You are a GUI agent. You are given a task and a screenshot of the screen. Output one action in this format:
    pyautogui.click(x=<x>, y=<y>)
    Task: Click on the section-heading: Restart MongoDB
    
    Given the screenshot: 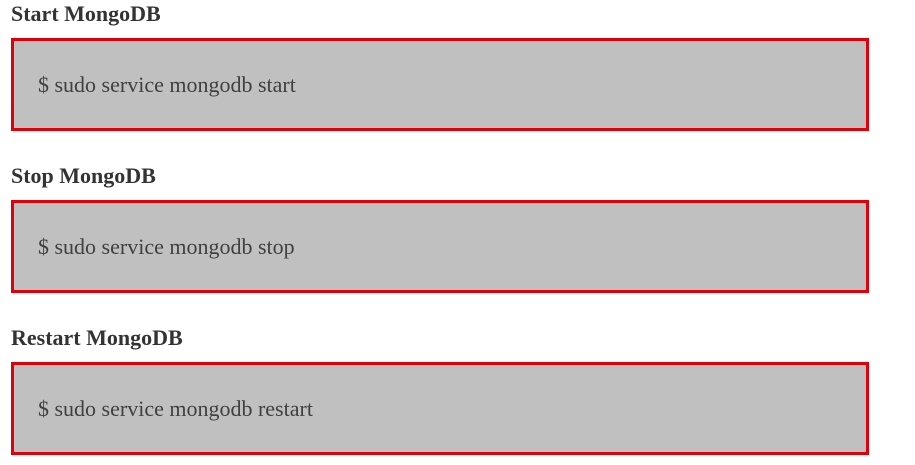 What is the action you would take?
    pyautogui.click(x=97, y=337)
    